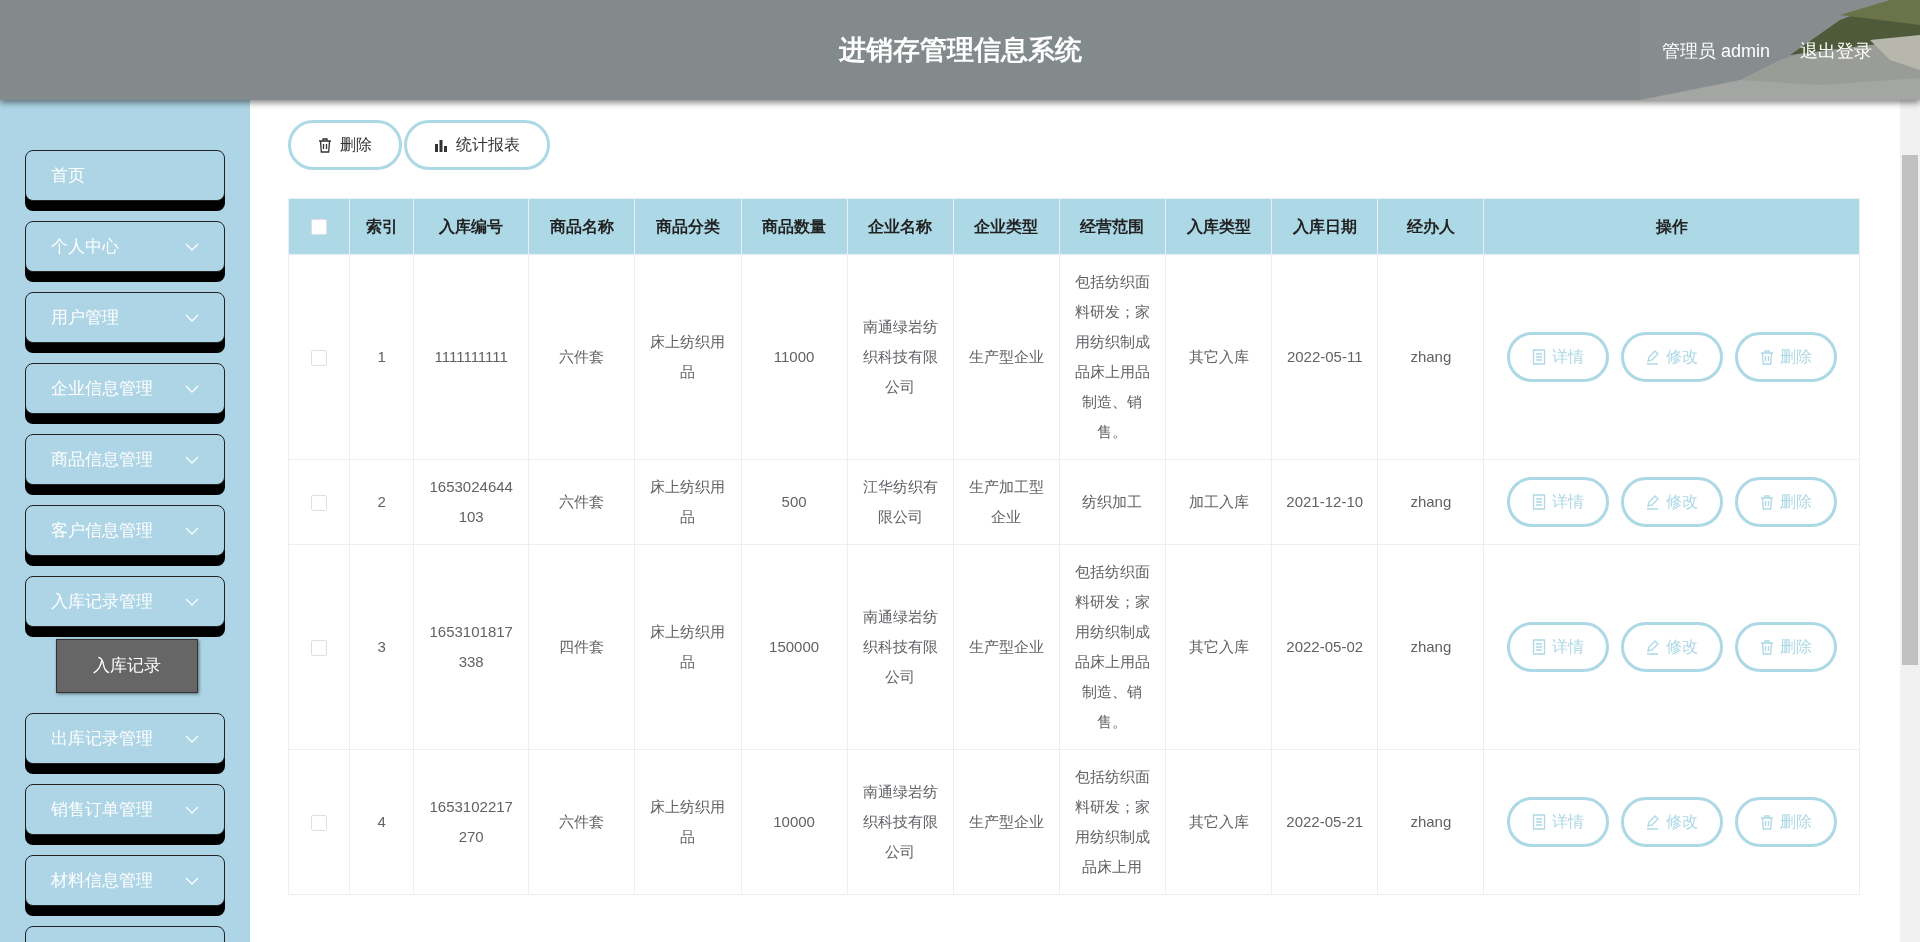 The height and width of the screenshot is (942, 1920). What do you see at coordinates (1218, 501) in the screenshot?
I see `table-cell: 加工入库` at bounding box center [1218, 501].